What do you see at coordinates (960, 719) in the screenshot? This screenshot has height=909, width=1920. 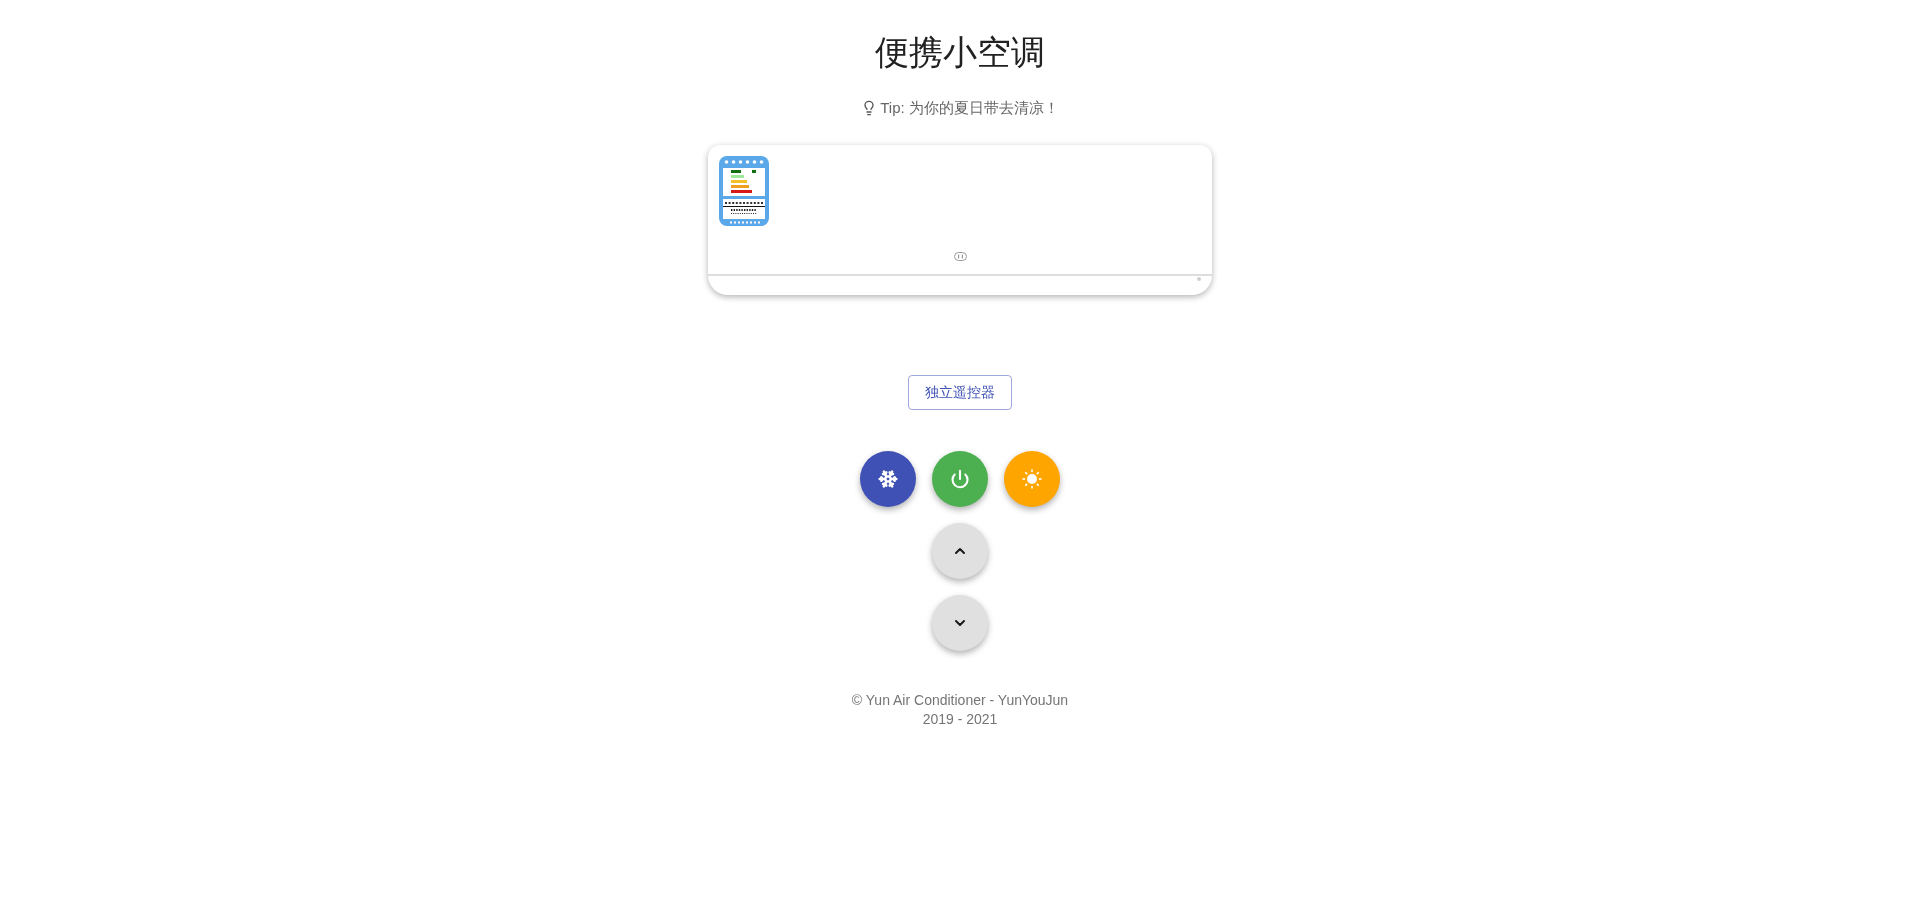 I see `footer-text: 2019 - 2021` at bounding box center [960, 719].